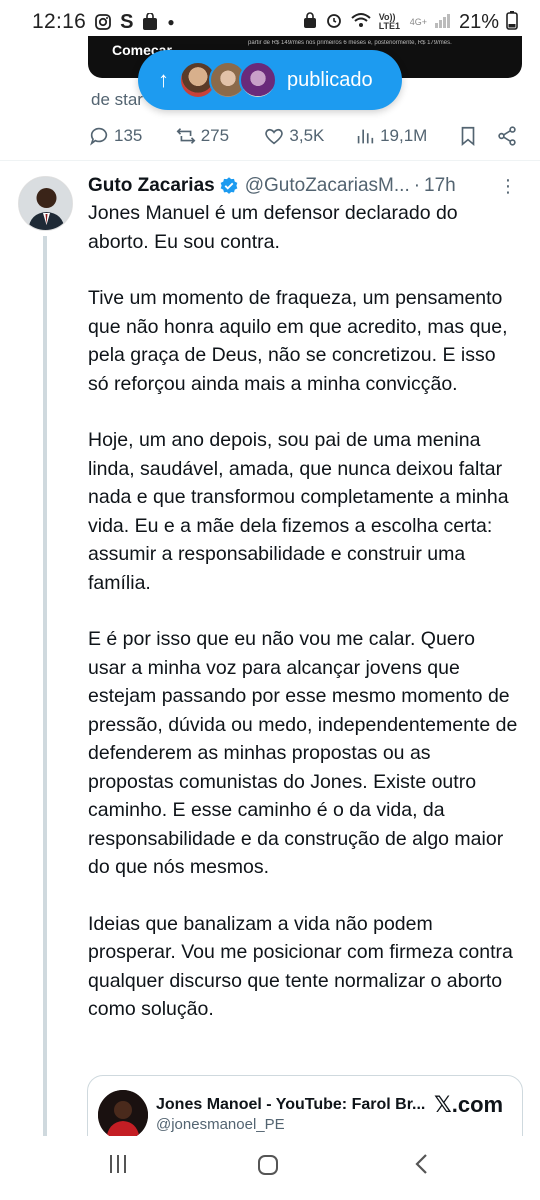 This screenshot has height=1200, width=540. I want to click on share-button, so click(507, 136).